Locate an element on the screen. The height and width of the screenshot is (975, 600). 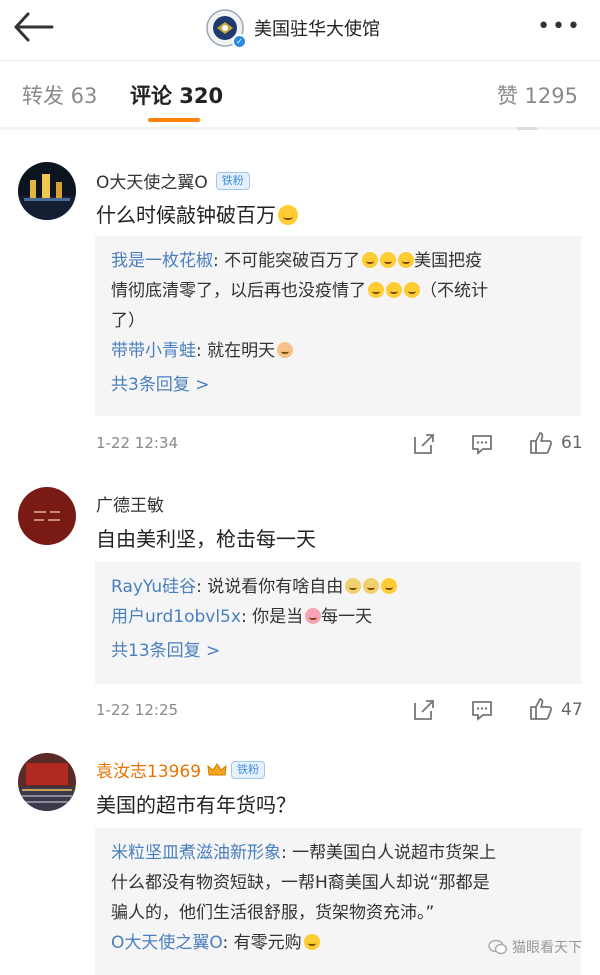
comment-username: 广德王敏 is located at coordinates (130, 503).